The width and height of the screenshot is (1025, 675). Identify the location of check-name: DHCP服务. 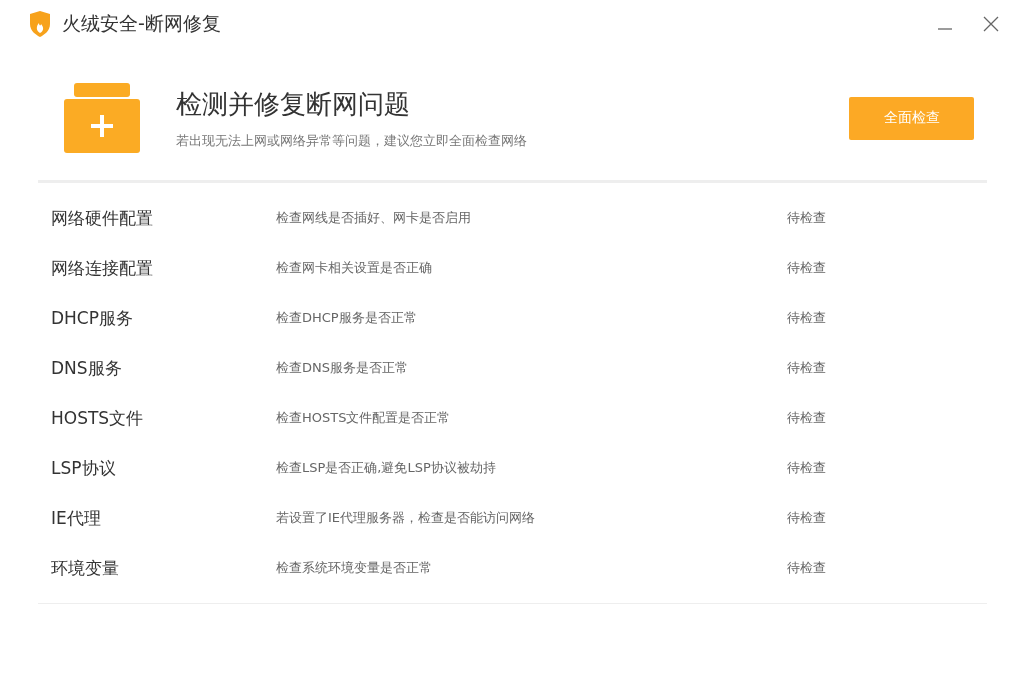
(92, 318).